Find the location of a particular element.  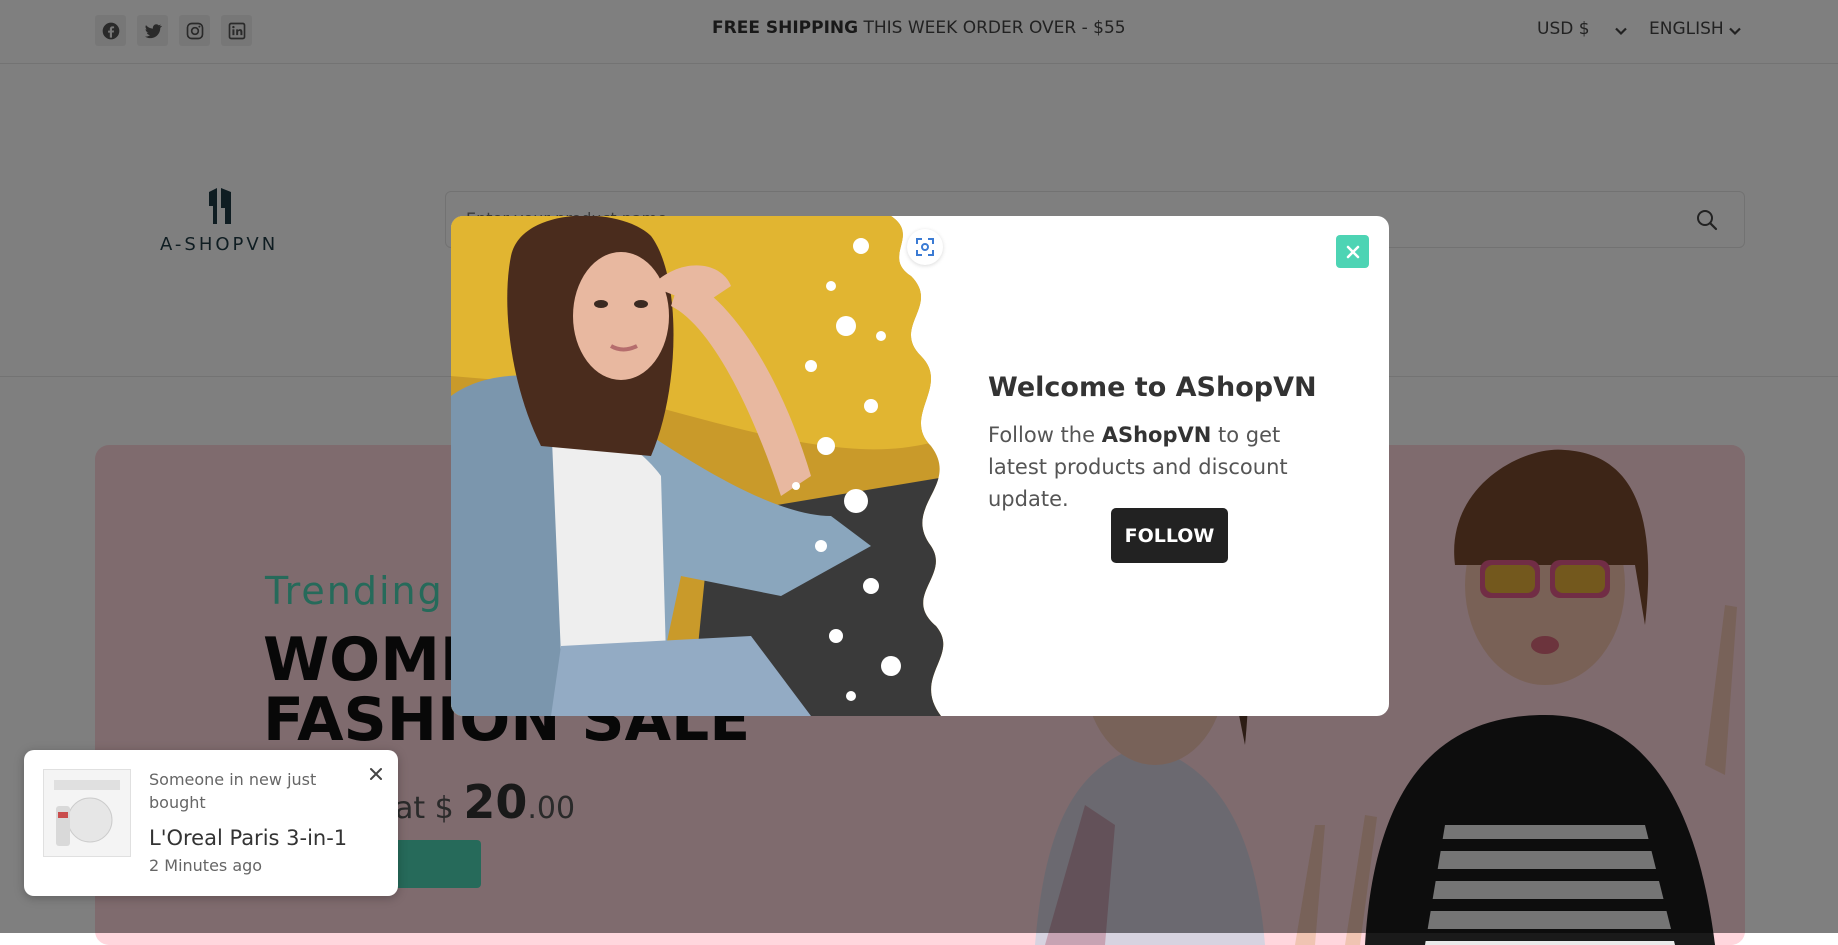

modal-model-image is located at coordinates (697, 466).